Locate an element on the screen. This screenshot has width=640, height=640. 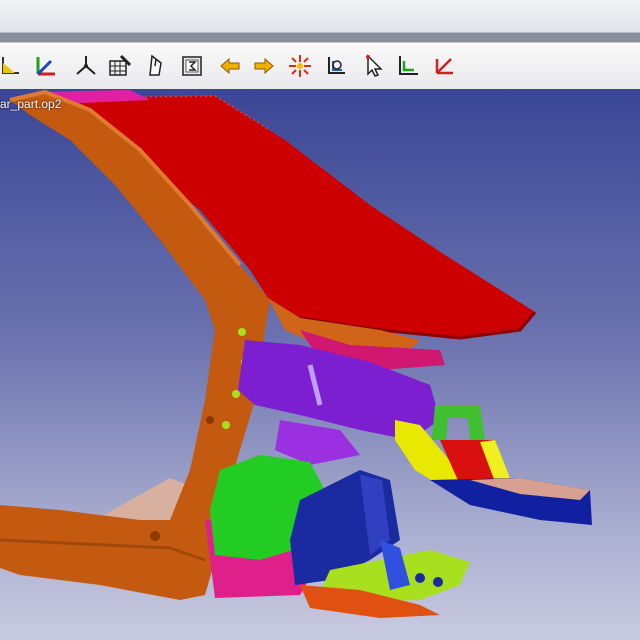
axis-green-icon is located at coordinates (408, 66).